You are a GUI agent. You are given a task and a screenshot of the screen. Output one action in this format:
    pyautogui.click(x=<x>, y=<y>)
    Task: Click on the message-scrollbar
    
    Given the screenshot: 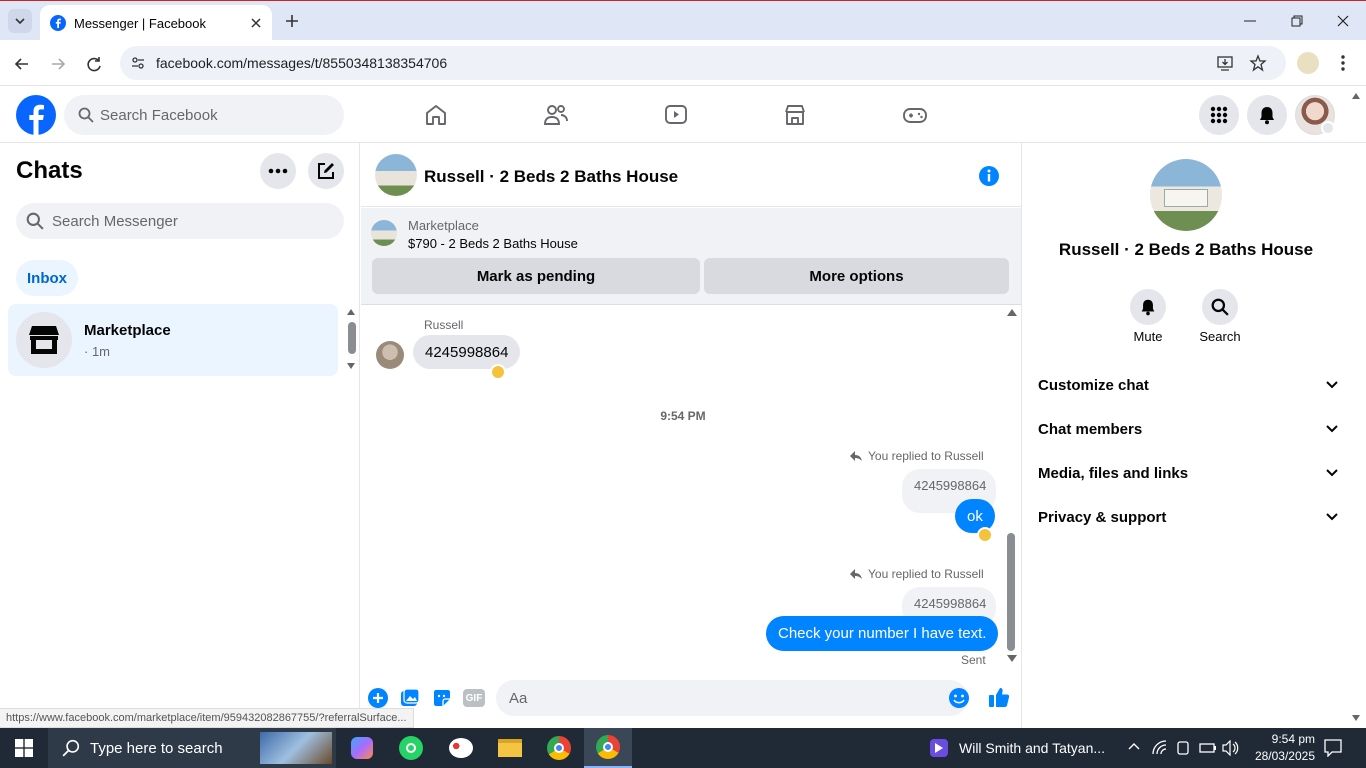 What is the action you would take?
    pyautogui.click(x=1011, y=592)
    